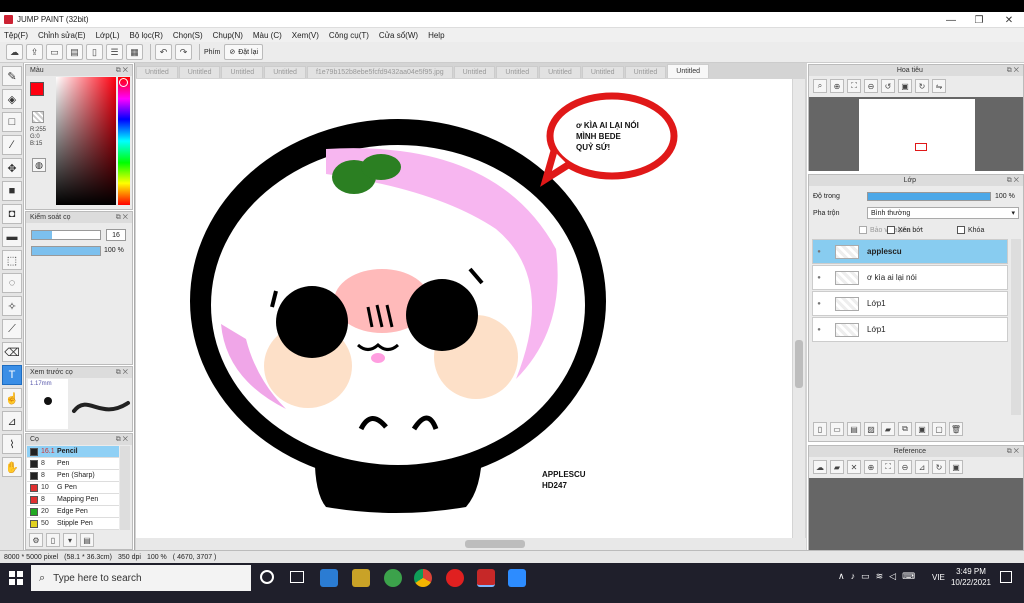  Describe the element at coordinates (12, 168) in the screenshot. I see `move-tool-icon: ✥` at that location.